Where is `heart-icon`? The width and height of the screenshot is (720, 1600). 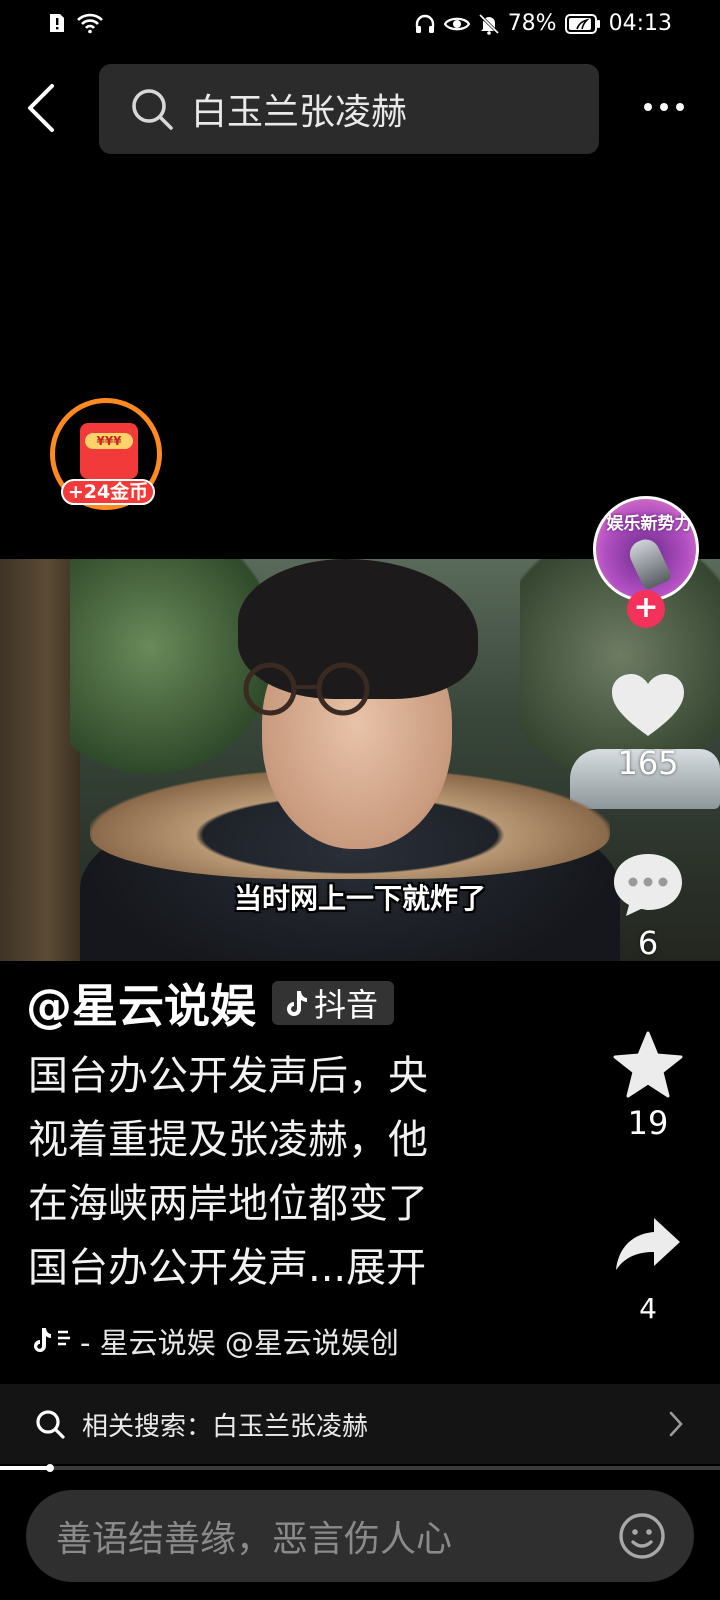
heart-icon is located at coordinates (648, 705).